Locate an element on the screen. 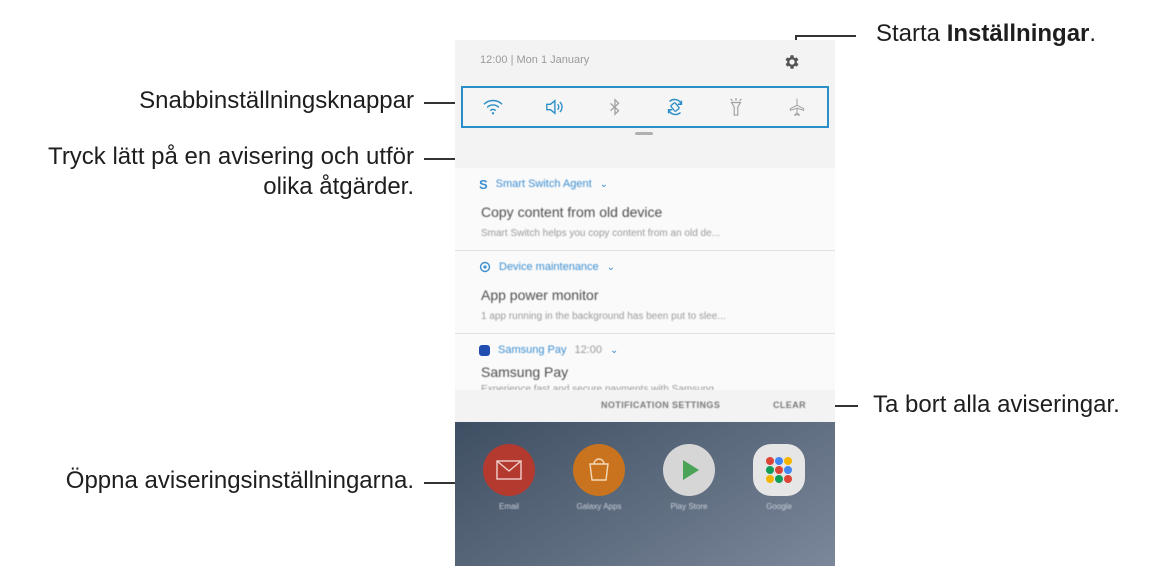 The width and height of the screenshot is (1152, 566). wifi-icon is located at coordinates (493, 107).